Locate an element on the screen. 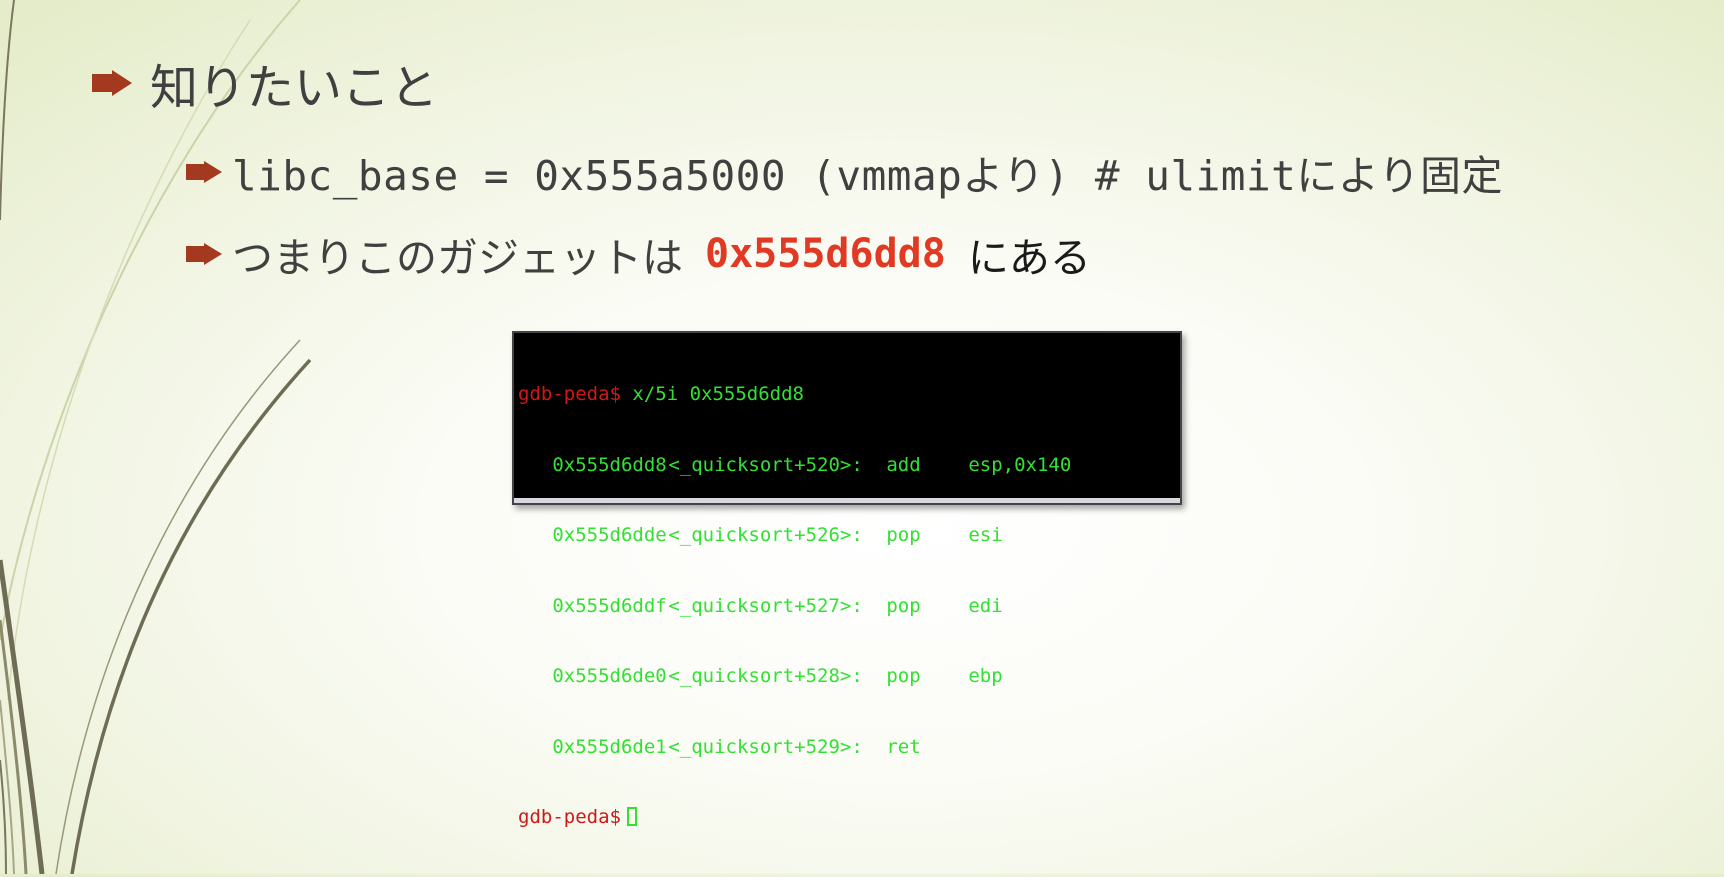 This screenshot has width=1724, height=877. bullet-gadget-location: つまりこのガジェットは 0x555d6dd8 にある is located at coordinates (638, 254).